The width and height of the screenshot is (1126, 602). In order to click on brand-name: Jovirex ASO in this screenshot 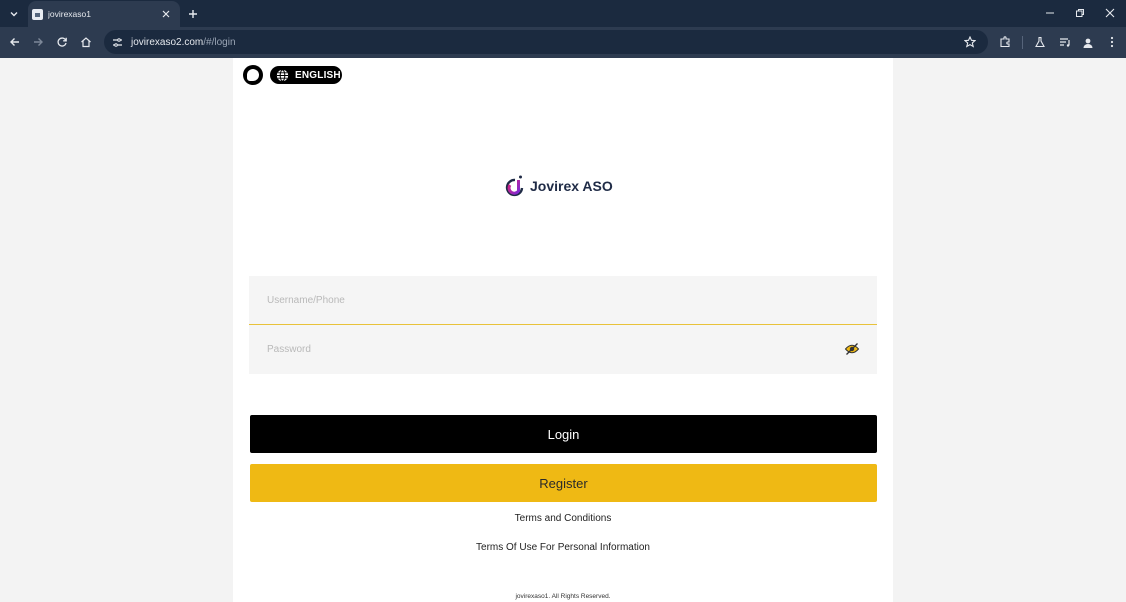, I will do `click(571, 186)`.